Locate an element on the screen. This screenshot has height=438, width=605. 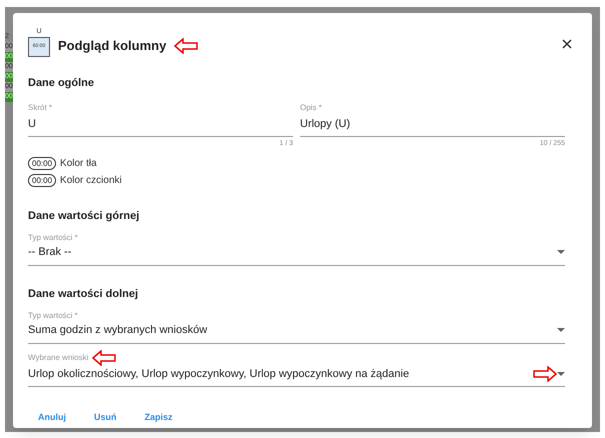
close-icon is located at coordinates (567, 44).